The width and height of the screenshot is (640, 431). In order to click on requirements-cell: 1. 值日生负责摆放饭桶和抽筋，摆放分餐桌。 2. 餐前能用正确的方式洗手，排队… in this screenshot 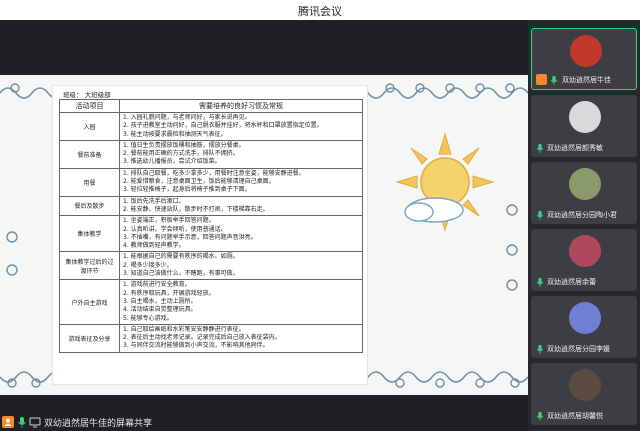, I will do `click(241, 154)`.